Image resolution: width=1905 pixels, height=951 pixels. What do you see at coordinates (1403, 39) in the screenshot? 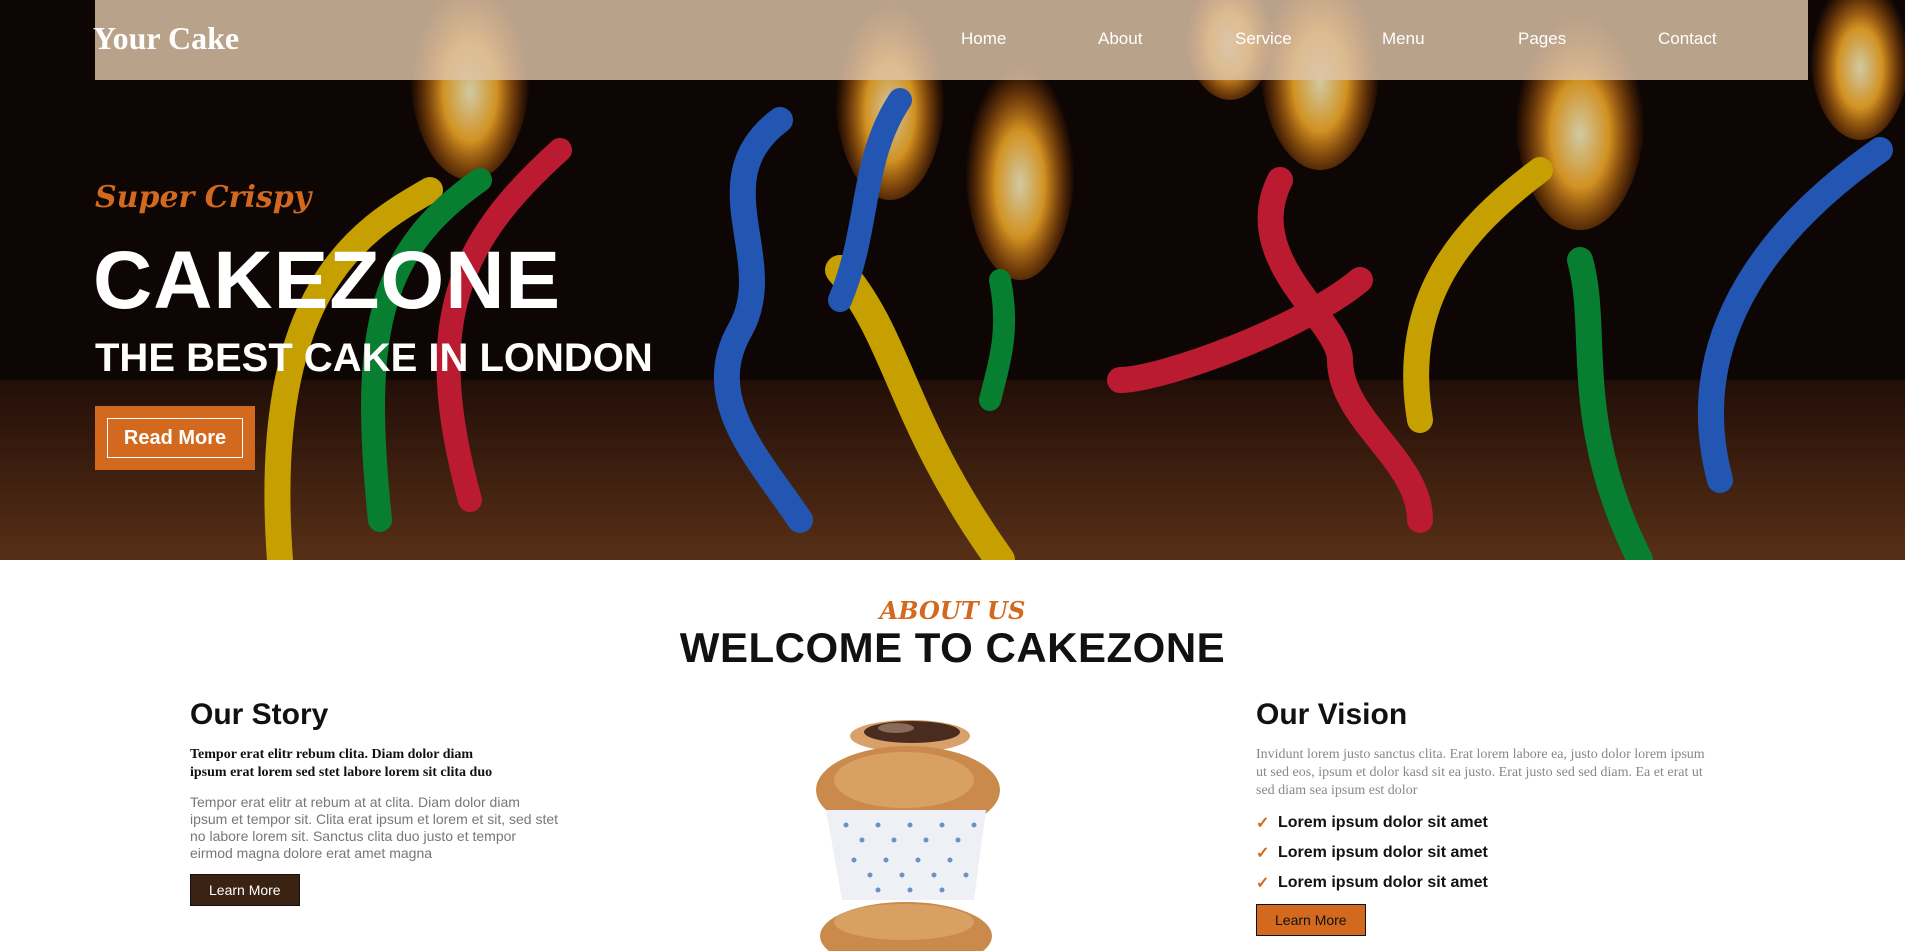
I see `nav-link-menu: Menu` at bounding box center [1403, 39].